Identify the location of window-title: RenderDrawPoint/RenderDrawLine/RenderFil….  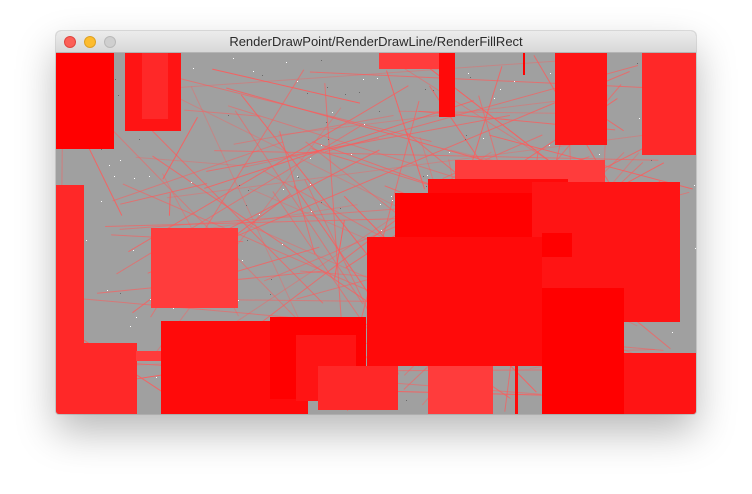
(376, 41).